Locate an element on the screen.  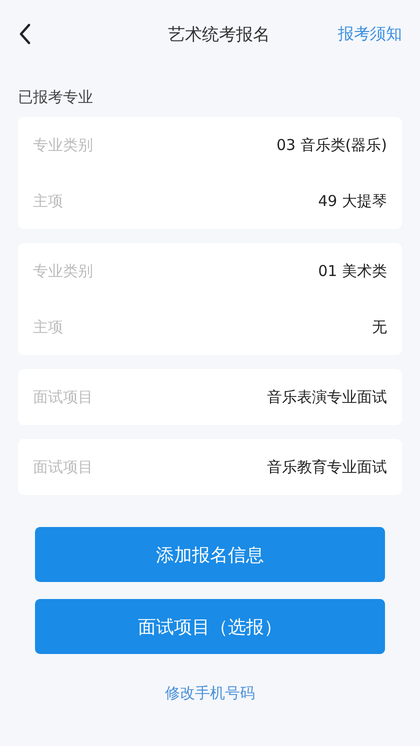
action-button: 添加报名信息 is located at coordinates (210, 554).